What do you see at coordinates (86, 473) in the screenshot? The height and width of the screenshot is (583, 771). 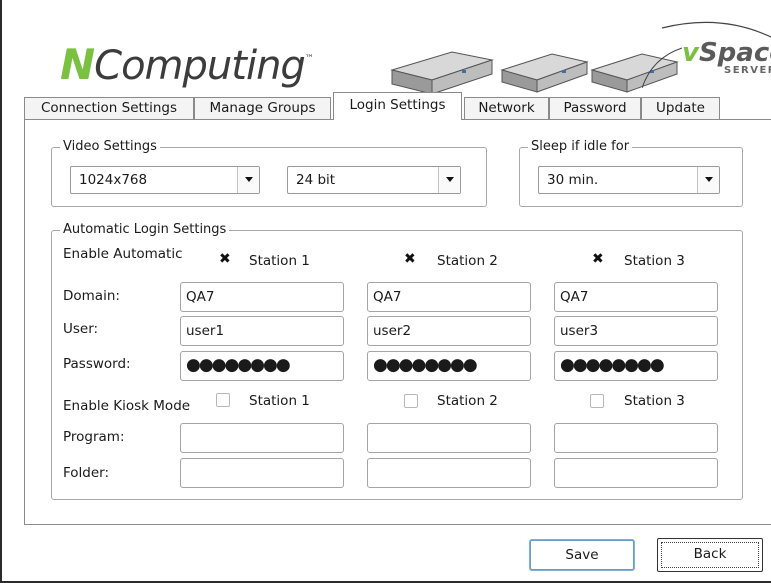 I see `folder-label: Folder:` at bounding box center [86, 473].